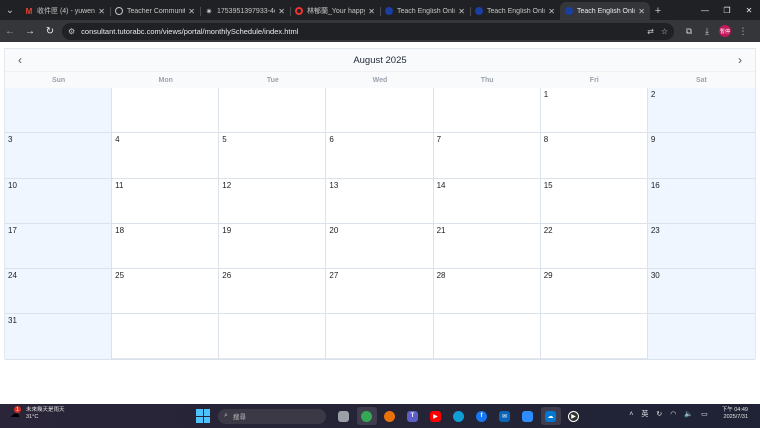 This screenshot has height=428, width=760. What do you see at coordinates (727, 10) in the screenshot?
I see `restore-icon: ❐` at bounding box center [727, 10].